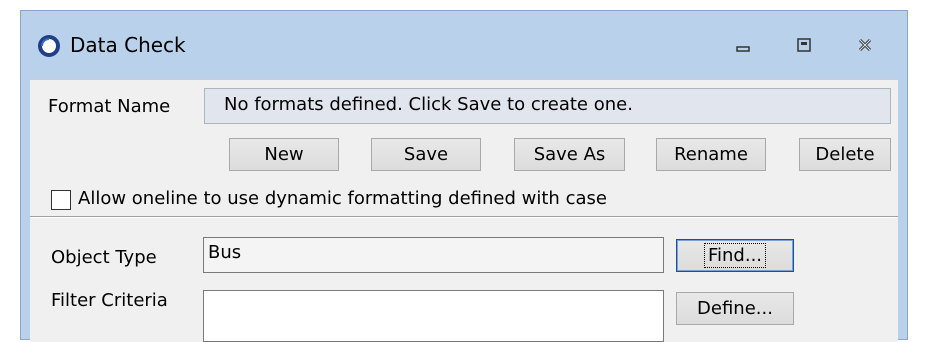  I want to click on close-icon, so click(865, 45).